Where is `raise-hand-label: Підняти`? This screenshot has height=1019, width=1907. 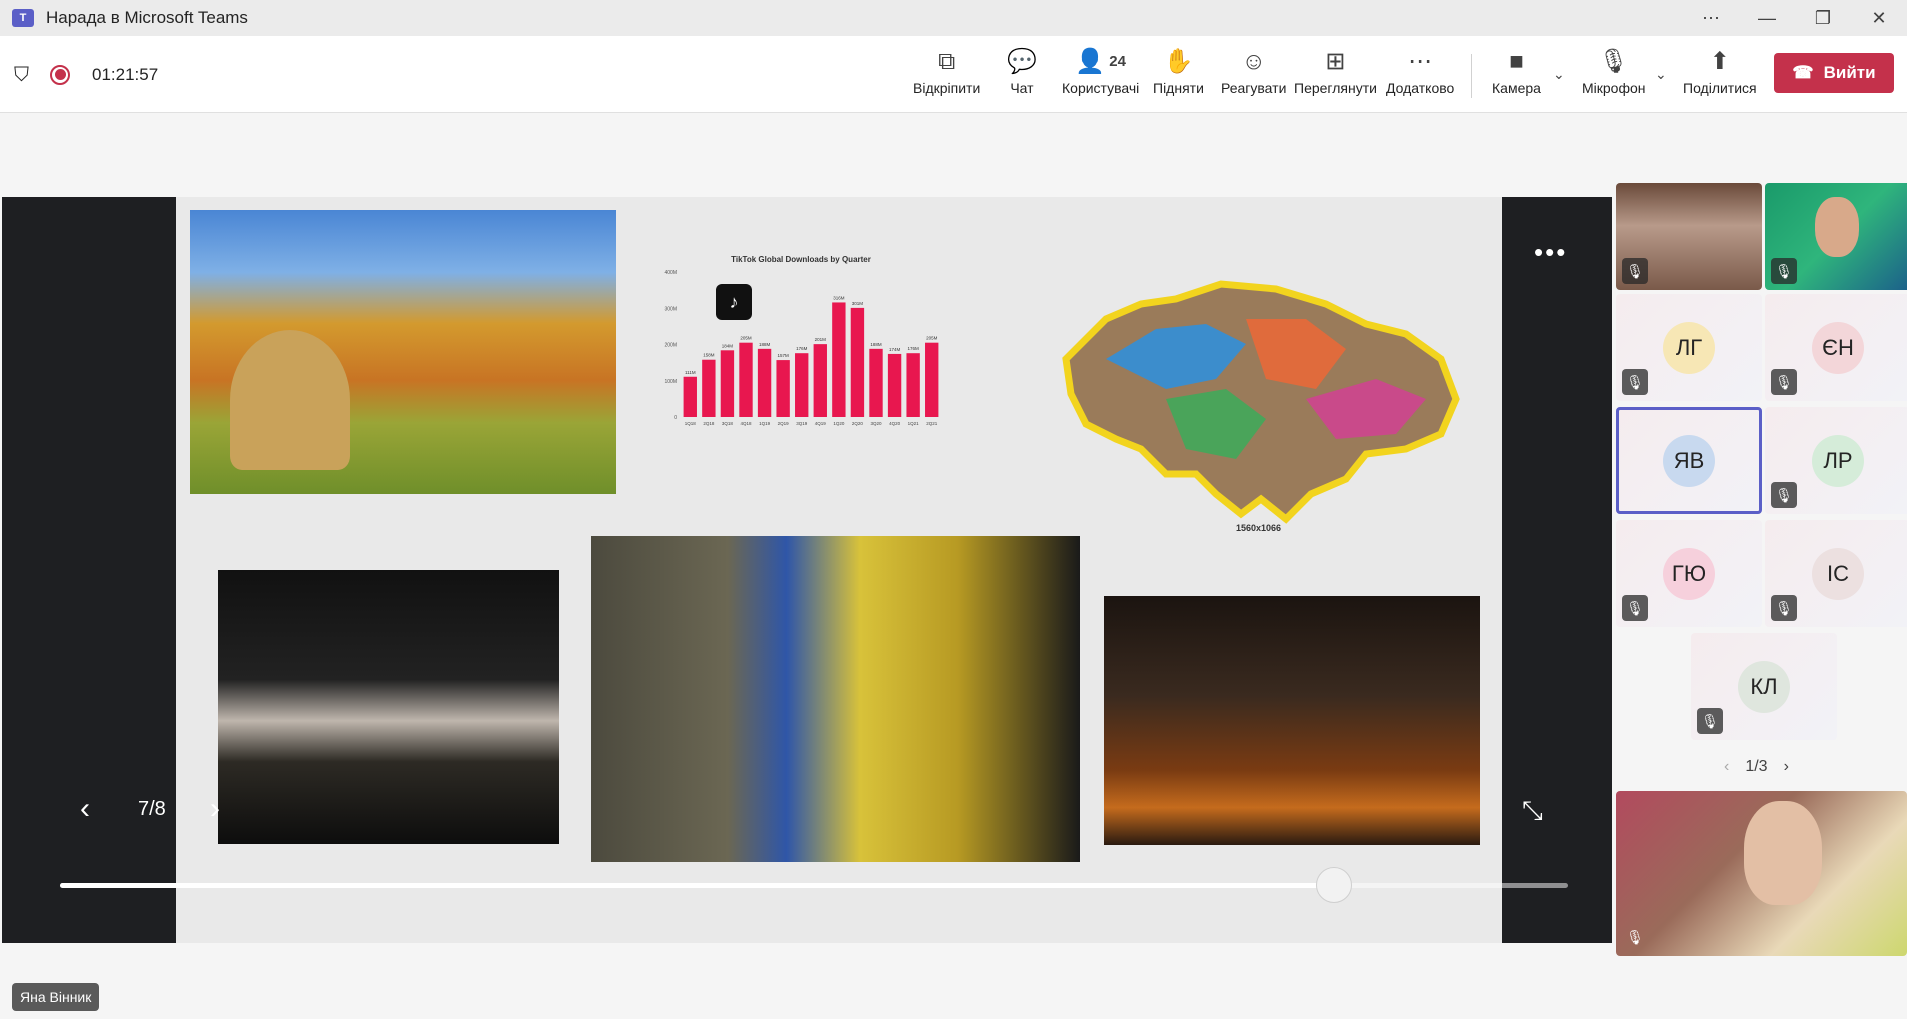
raise-hand-label: Підняти is located at coordinates (1178, 88).